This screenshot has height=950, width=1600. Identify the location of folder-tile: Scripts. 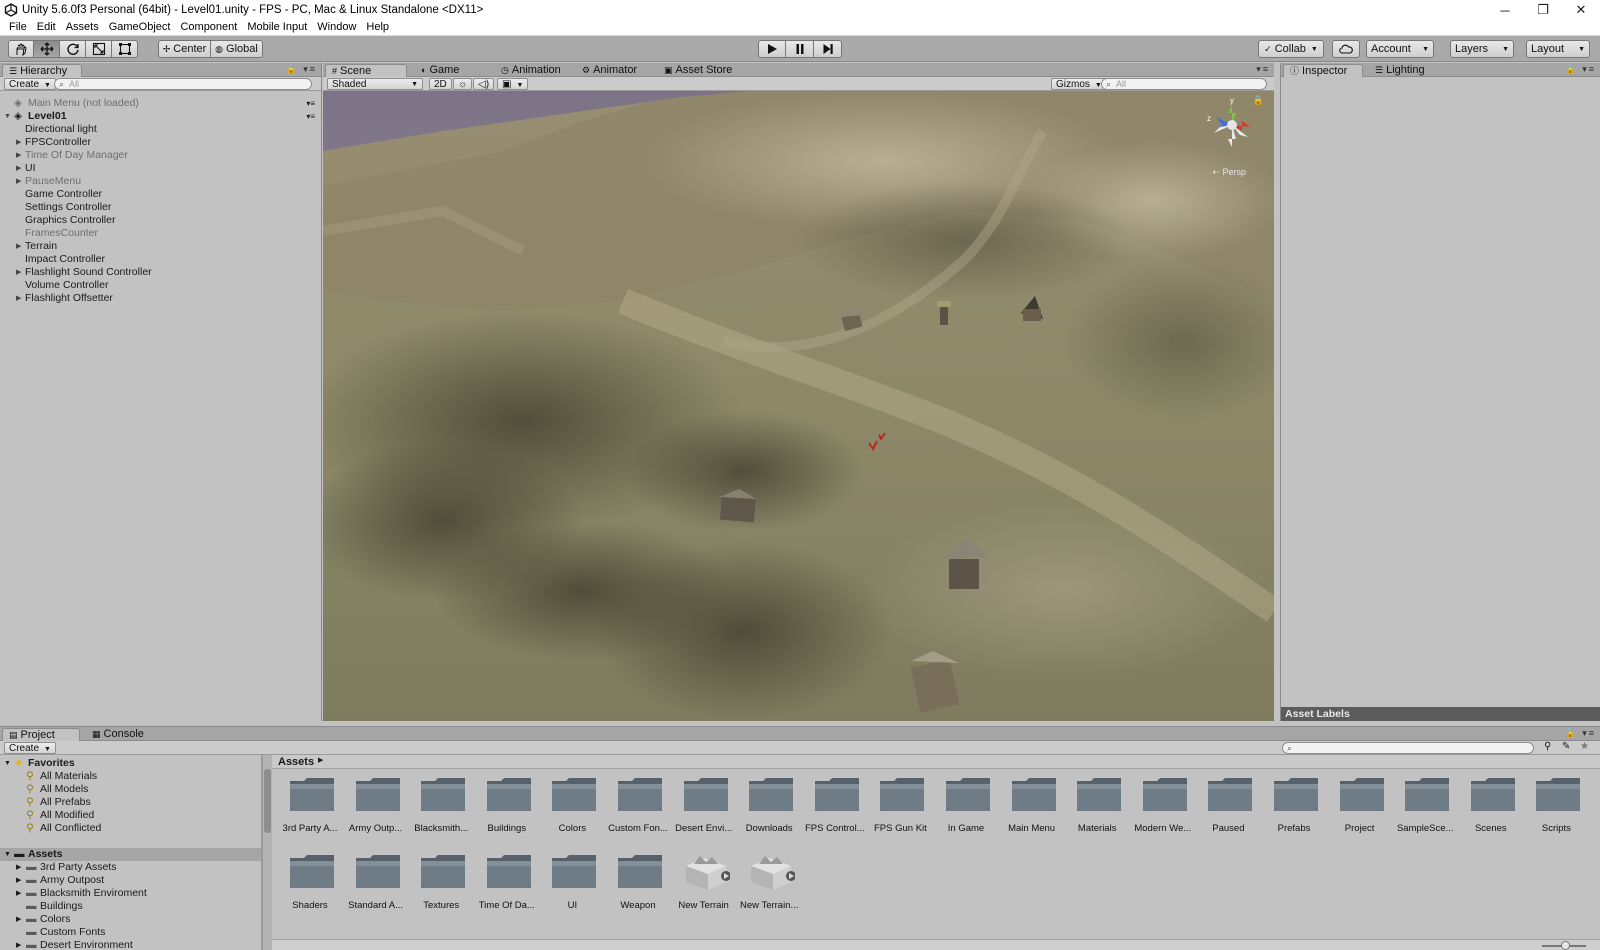
(1556, 806).